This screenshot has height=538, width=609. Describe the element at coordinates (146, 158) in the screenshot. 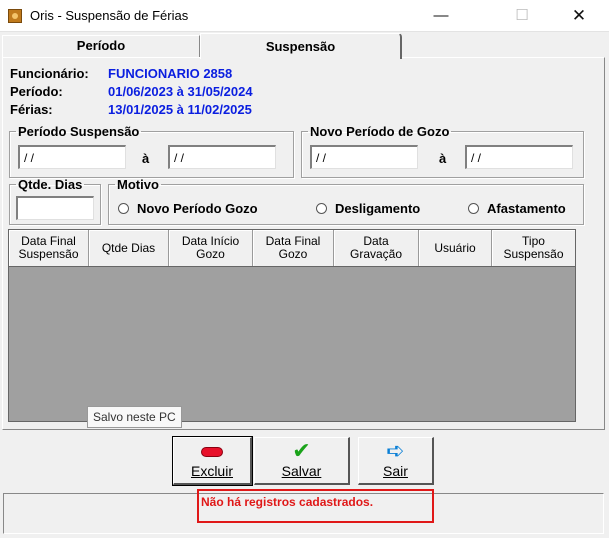

I see `suspensao-separator: à` at that location.